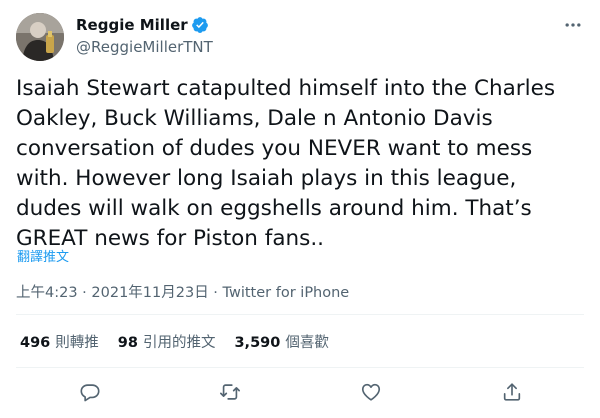  What do you see at coordinates (35, 343) in the screenshot?
I see `retweets-count: 496` at bounding box center [35, 343].